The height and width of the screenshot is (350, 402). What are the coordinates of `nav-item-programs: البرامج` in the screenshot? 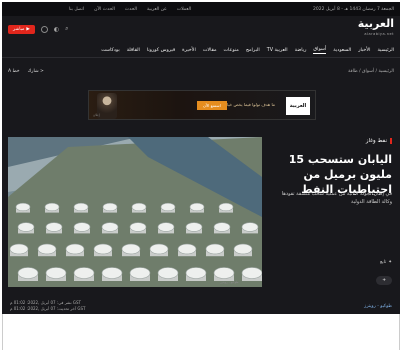 It's located at (253, 50).